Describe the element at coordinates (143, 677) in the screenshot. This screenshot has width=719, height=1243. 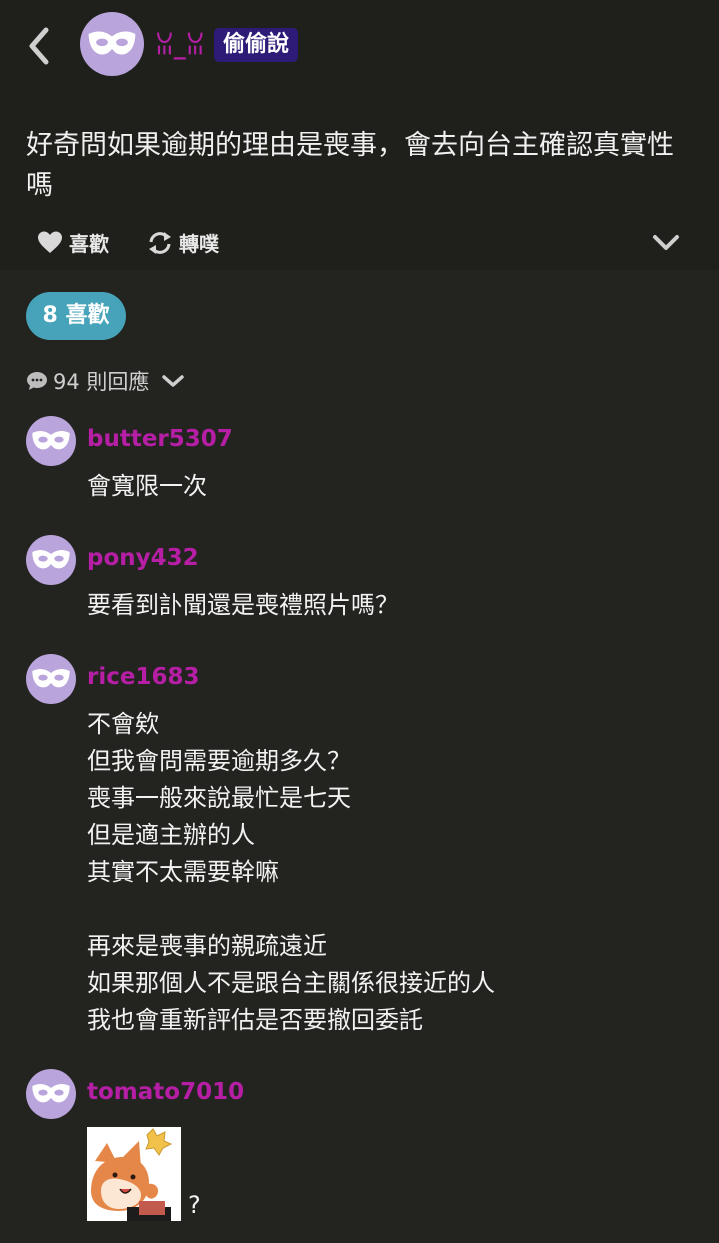
I see `commenter-username: rice1683` at that location.